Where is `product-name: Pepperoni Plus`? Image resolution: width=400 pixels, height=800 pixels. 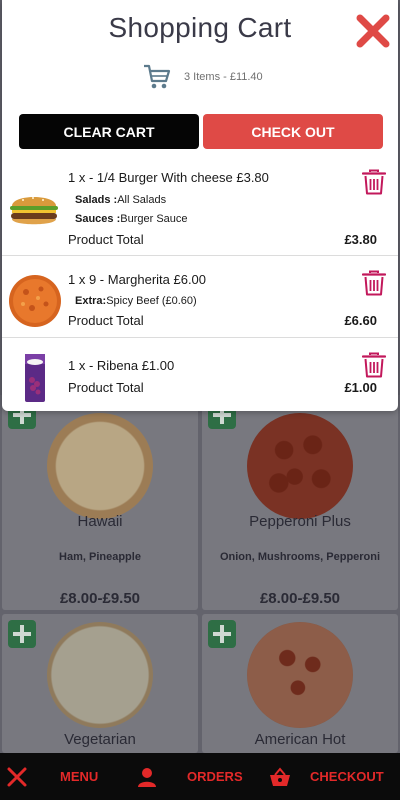
product-name: Pepperoni Plus is located at coordinates (300, 521).